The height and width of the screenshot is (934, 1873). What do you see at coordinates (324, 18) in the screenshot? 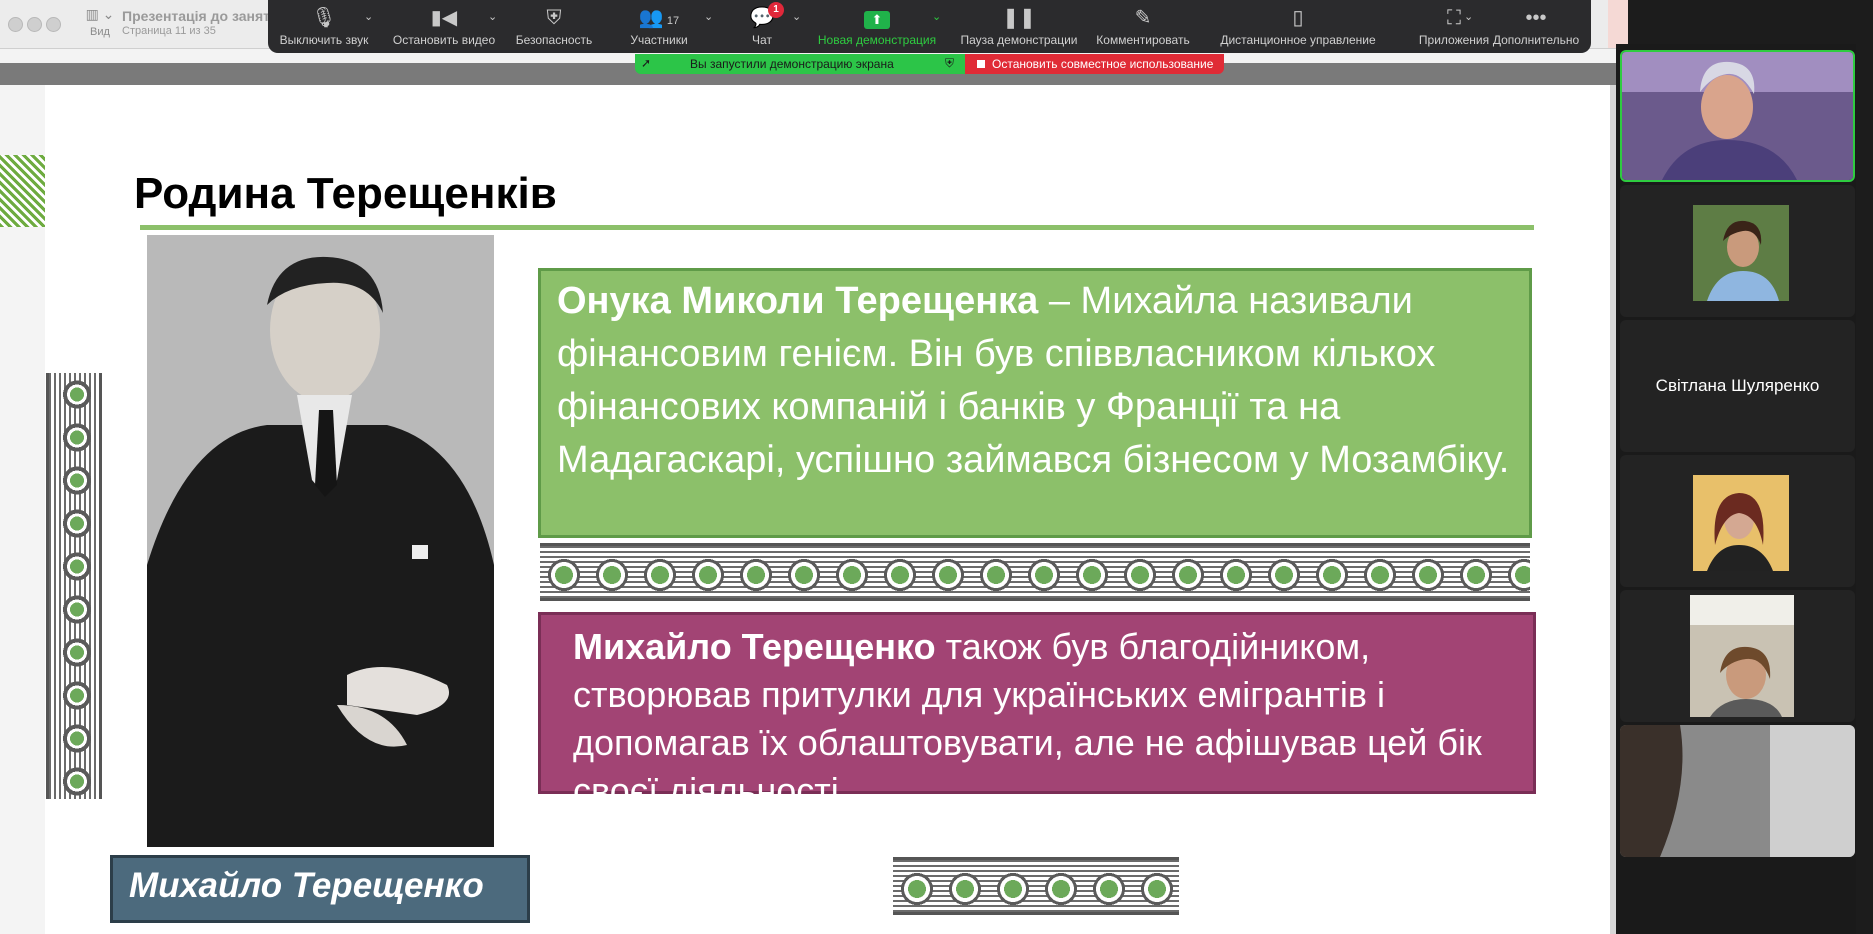
I see `microphone-icon: 🎙` at bounding box center [324, 18].